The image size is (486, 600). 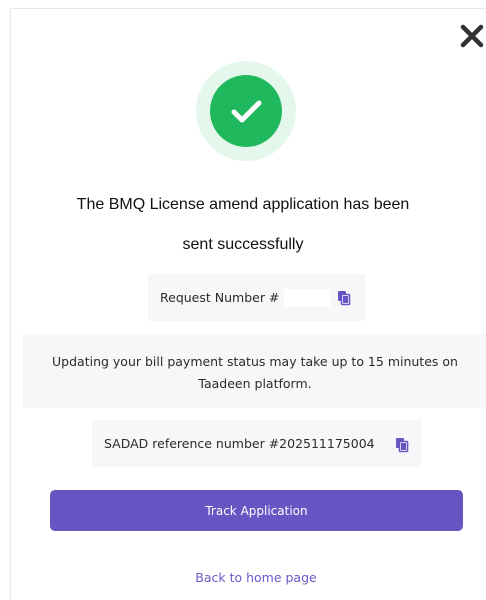 I want to click on success-badge, so click(x=246, y=111).